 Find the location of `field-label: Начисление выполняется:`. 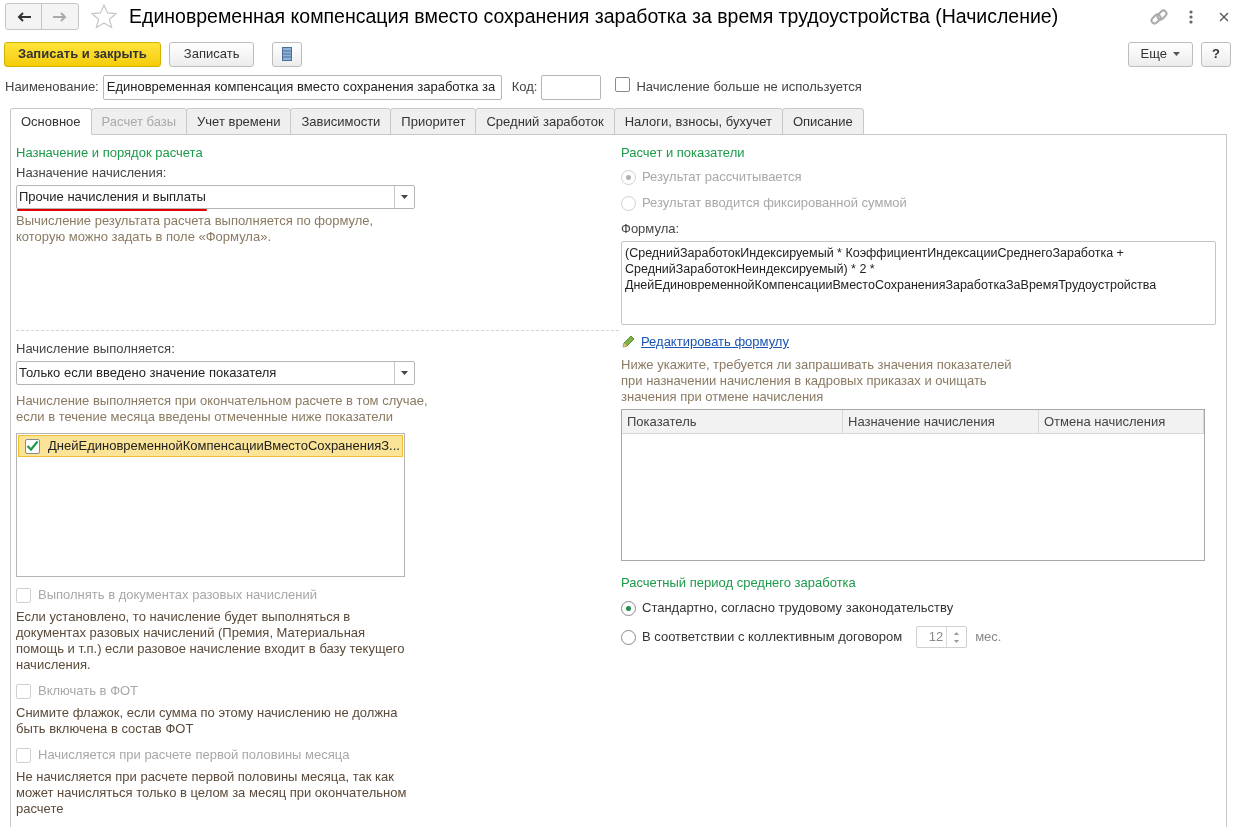

field-label: Начисление выполняется: is located at coordinates (96, 349).